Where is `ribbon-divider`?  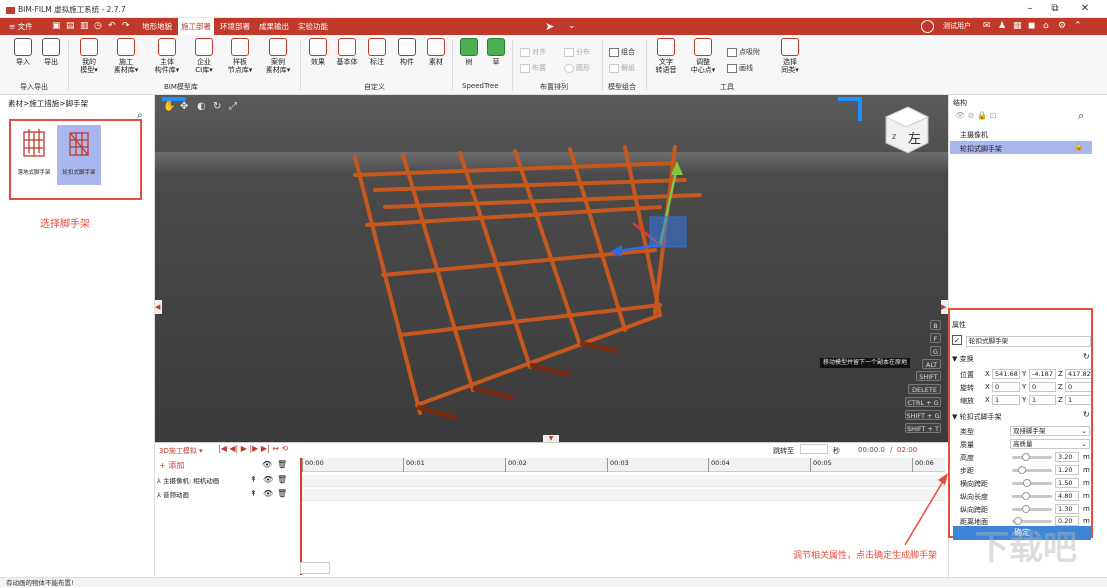 ribbon-divider is located at coordinates (512, 65).